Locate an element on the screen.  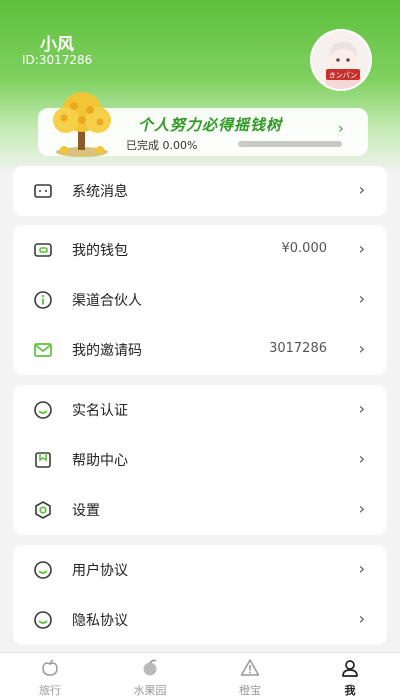
message-icon is located at coordinates (43, 191).